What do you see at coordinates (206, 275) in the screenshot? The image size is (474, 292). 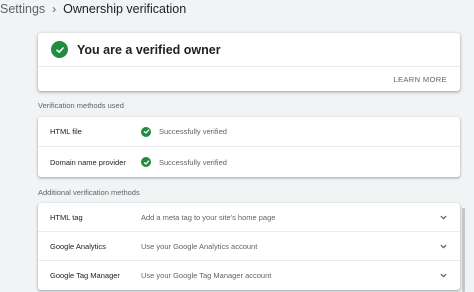 I see `method-description: Use your Google Tag Manager account` at bounding box center [206, 275].